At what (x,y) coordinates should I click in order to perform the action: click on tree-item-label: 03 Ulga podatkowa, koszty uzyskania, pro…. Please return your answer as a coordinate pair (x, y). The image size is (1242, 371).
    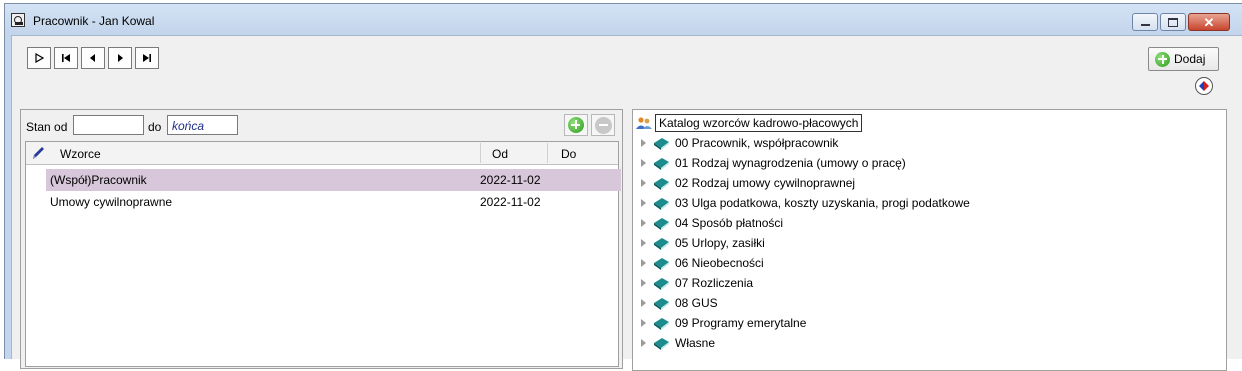
    Looking at the image, I should click on (822, 203).